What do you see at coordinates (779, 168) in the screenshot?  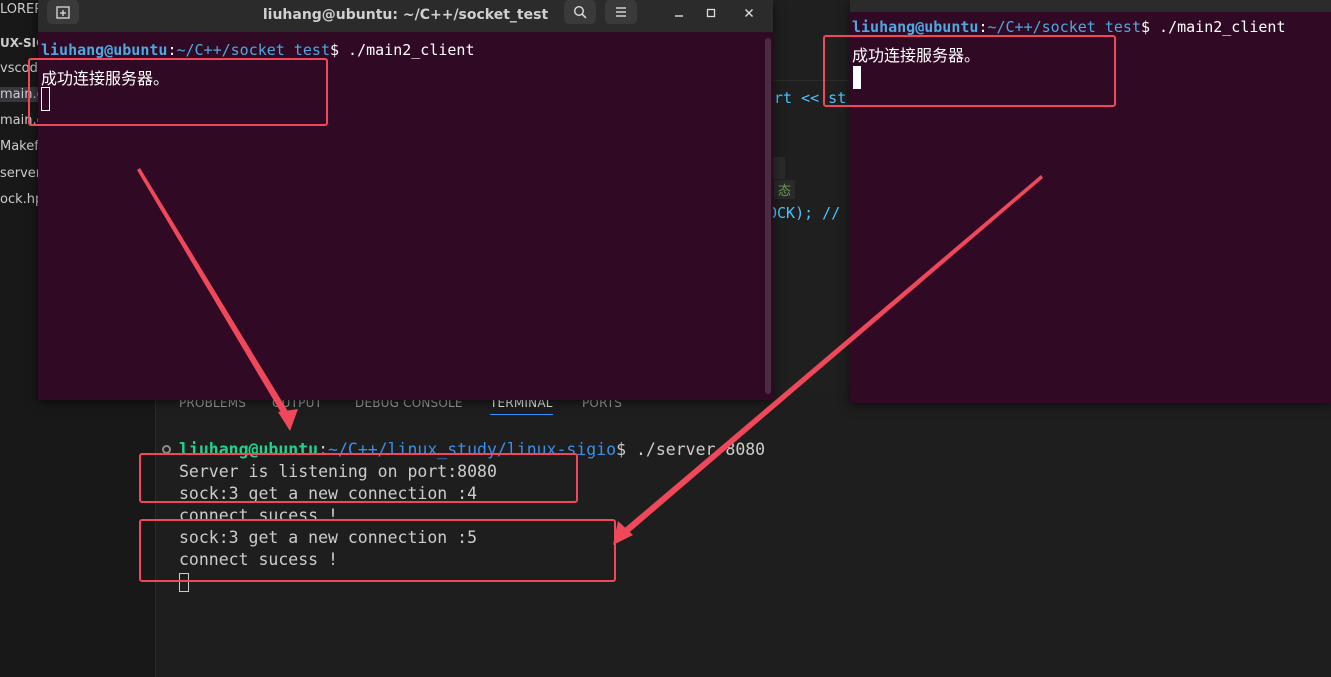 I see `code-highlight` at bounding box center [779, 168].